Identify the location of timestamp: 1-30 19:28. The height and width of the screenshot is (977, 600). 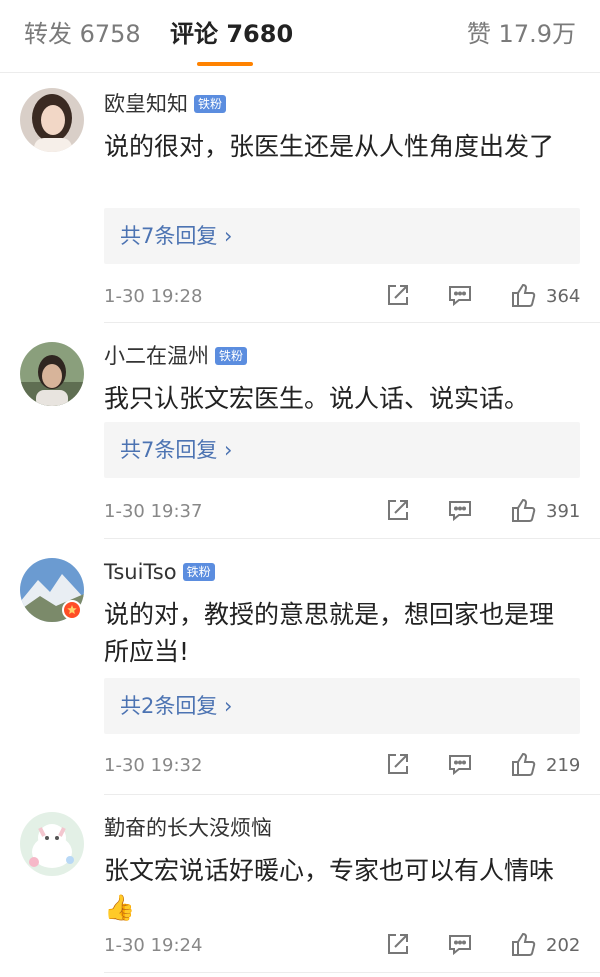
(153, 296).